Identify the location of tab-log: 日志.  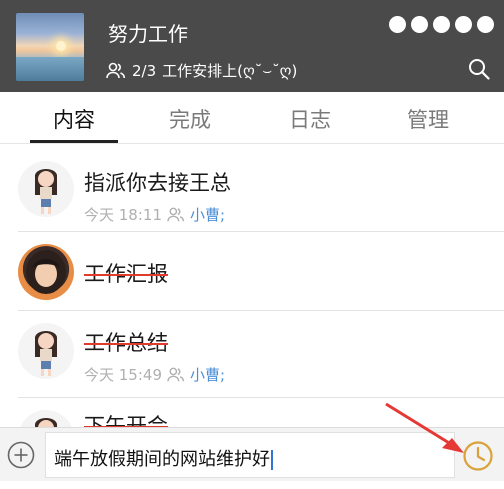
(310, 119).